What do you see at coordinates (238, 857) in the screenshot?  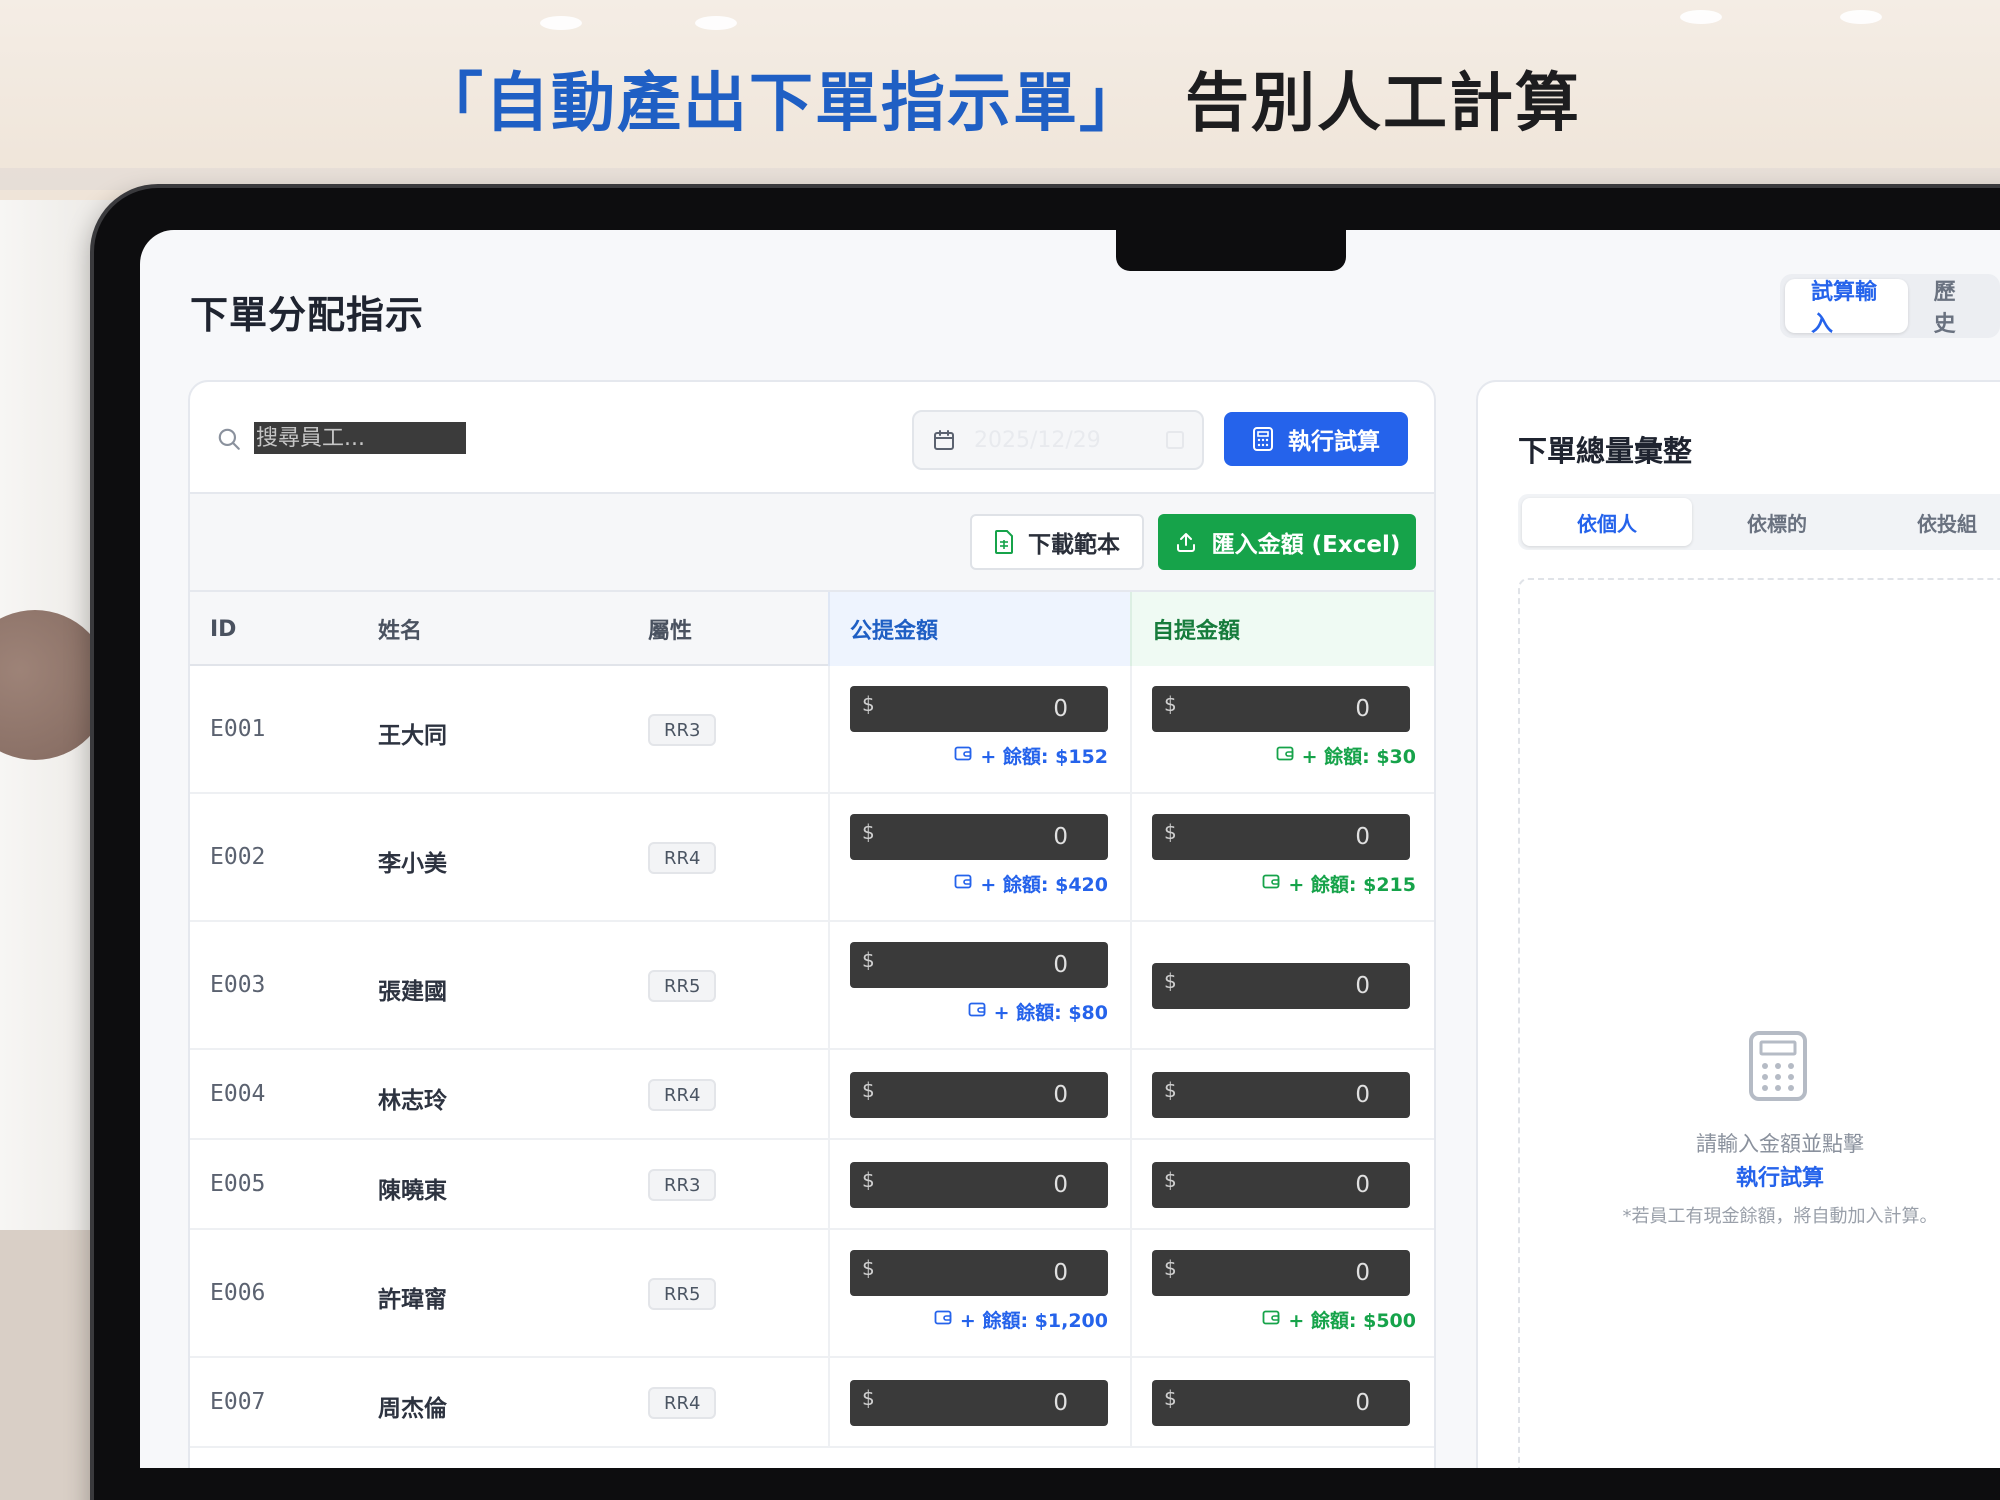 I see `employee-id: E002` at bounding box center [238, 857].